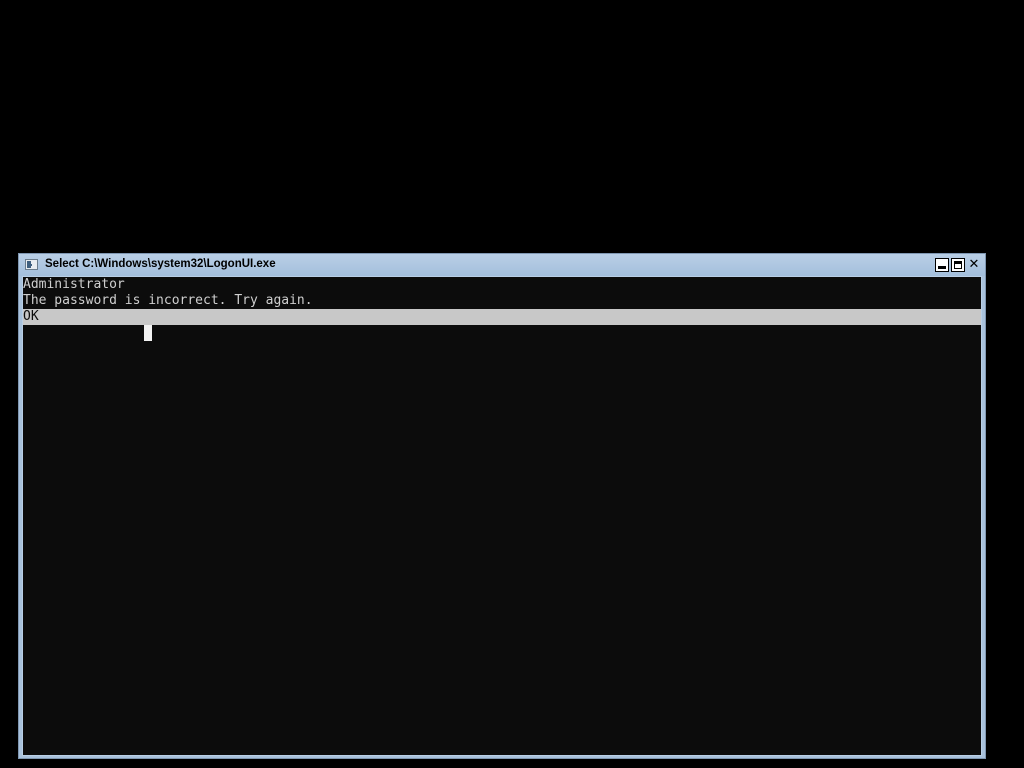 Image resolution: width=1024 pixels, height=768 pixels. What do you see at coordinates (502, 265) in the screenshot?
I see `title-bar: Select C:\Windows\system32\LogonUI.exe ✕` at bounding box center [502, 265].